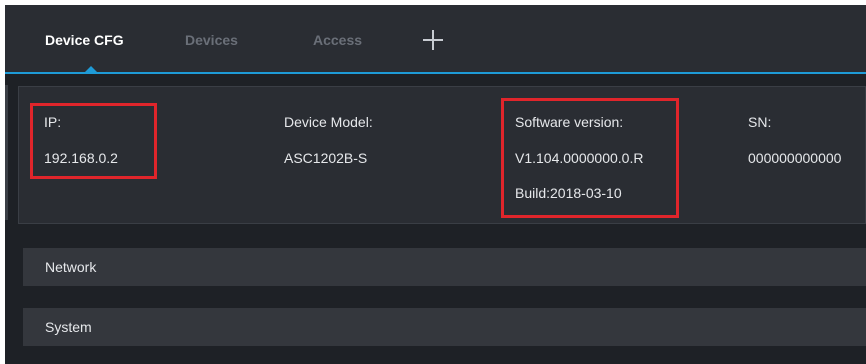 This screenshot has height=364, width=866. I want to click on section-system-label: System, so click(68, 327).